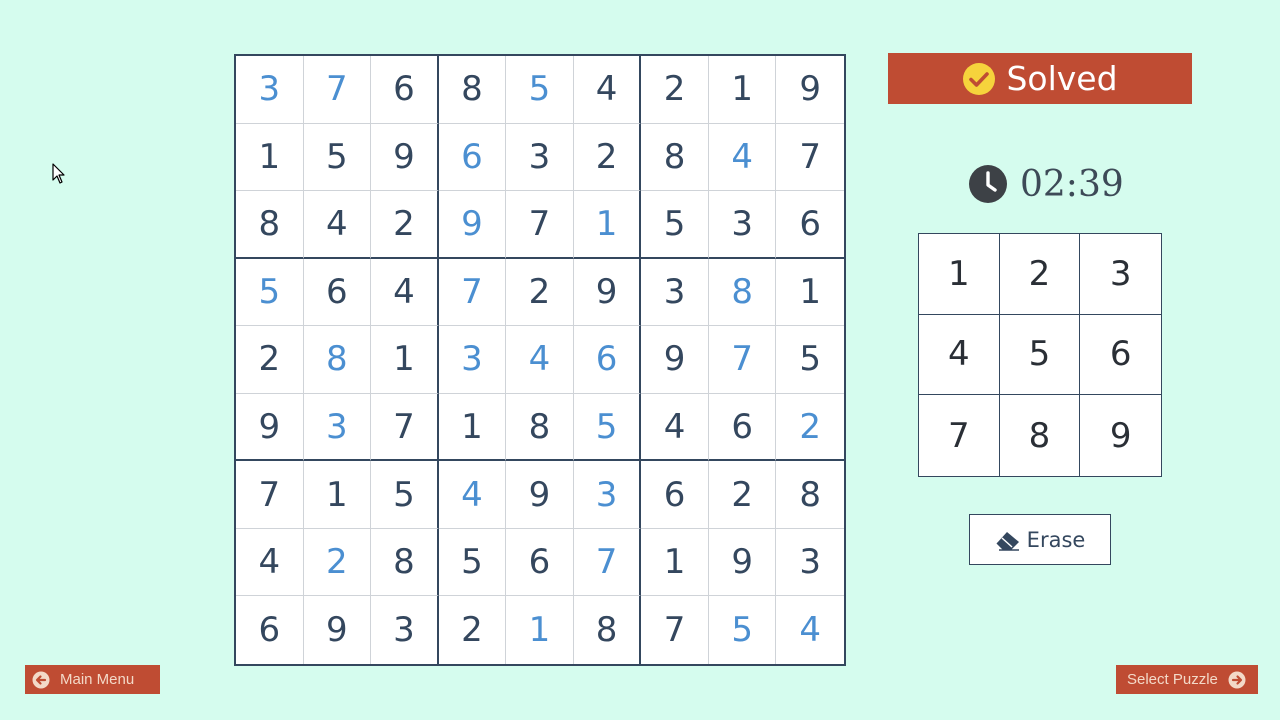 This screenshot has height=720, width=1280. I want to click on sudoku-cell-r4c8: 8, so click(742, 292).